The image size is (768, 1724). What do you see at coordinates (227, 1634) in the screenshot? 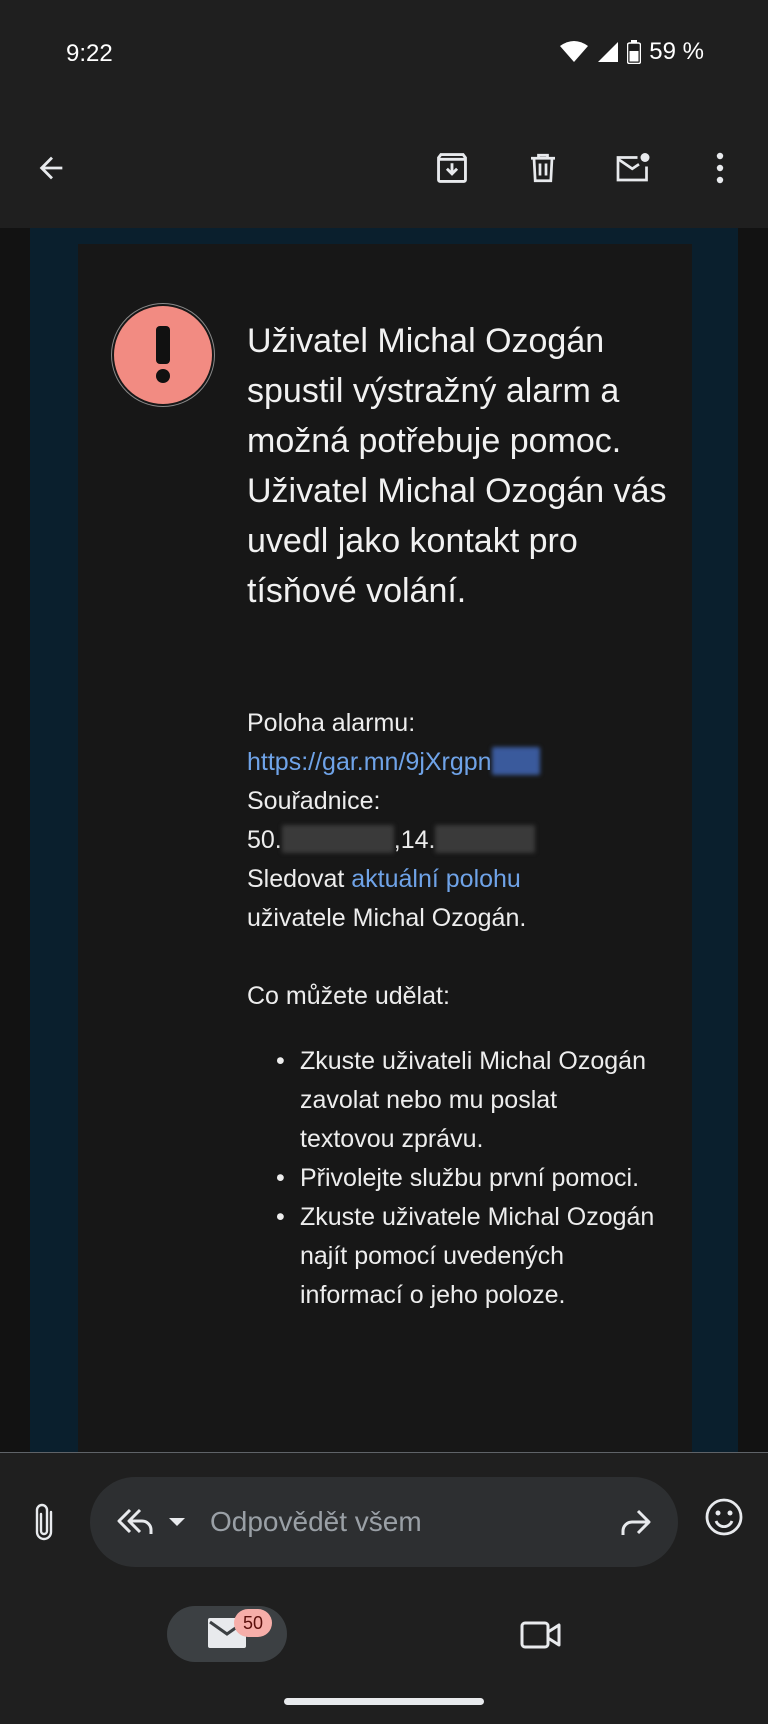
I see `mail-tab: 50` at bounding box center [227, 1634].